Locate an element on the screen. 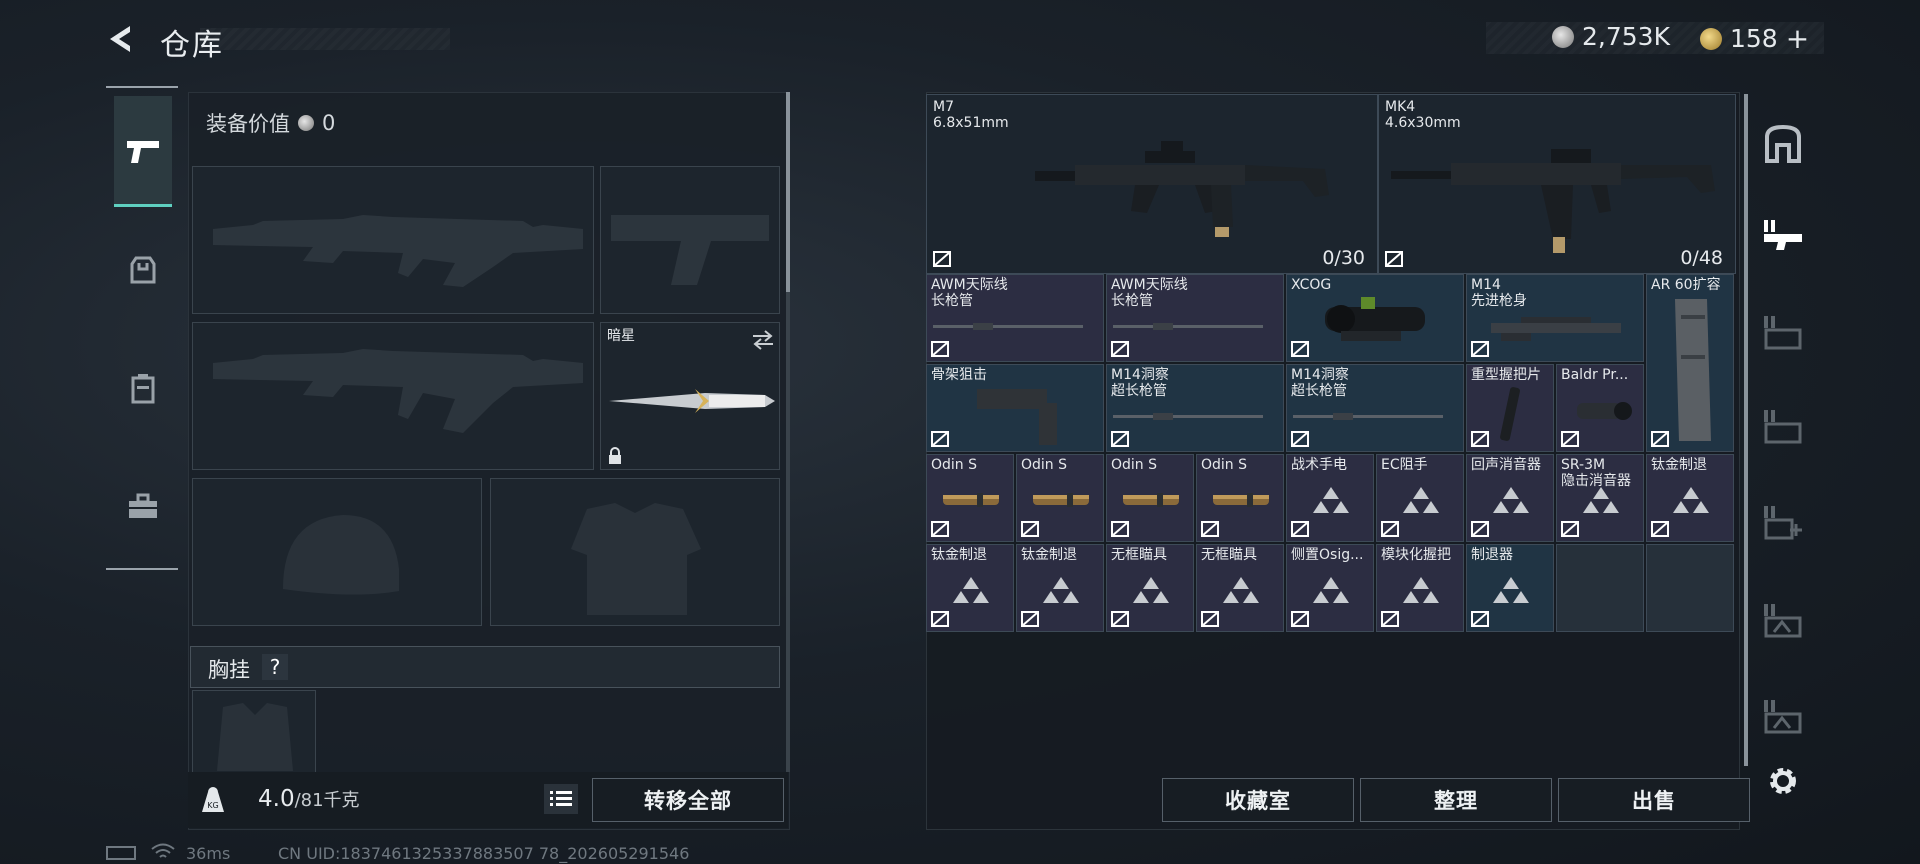 Image resolution: width=1920 pixels, height=864 pixels. list-view-button is located at coordinates (561, 799).